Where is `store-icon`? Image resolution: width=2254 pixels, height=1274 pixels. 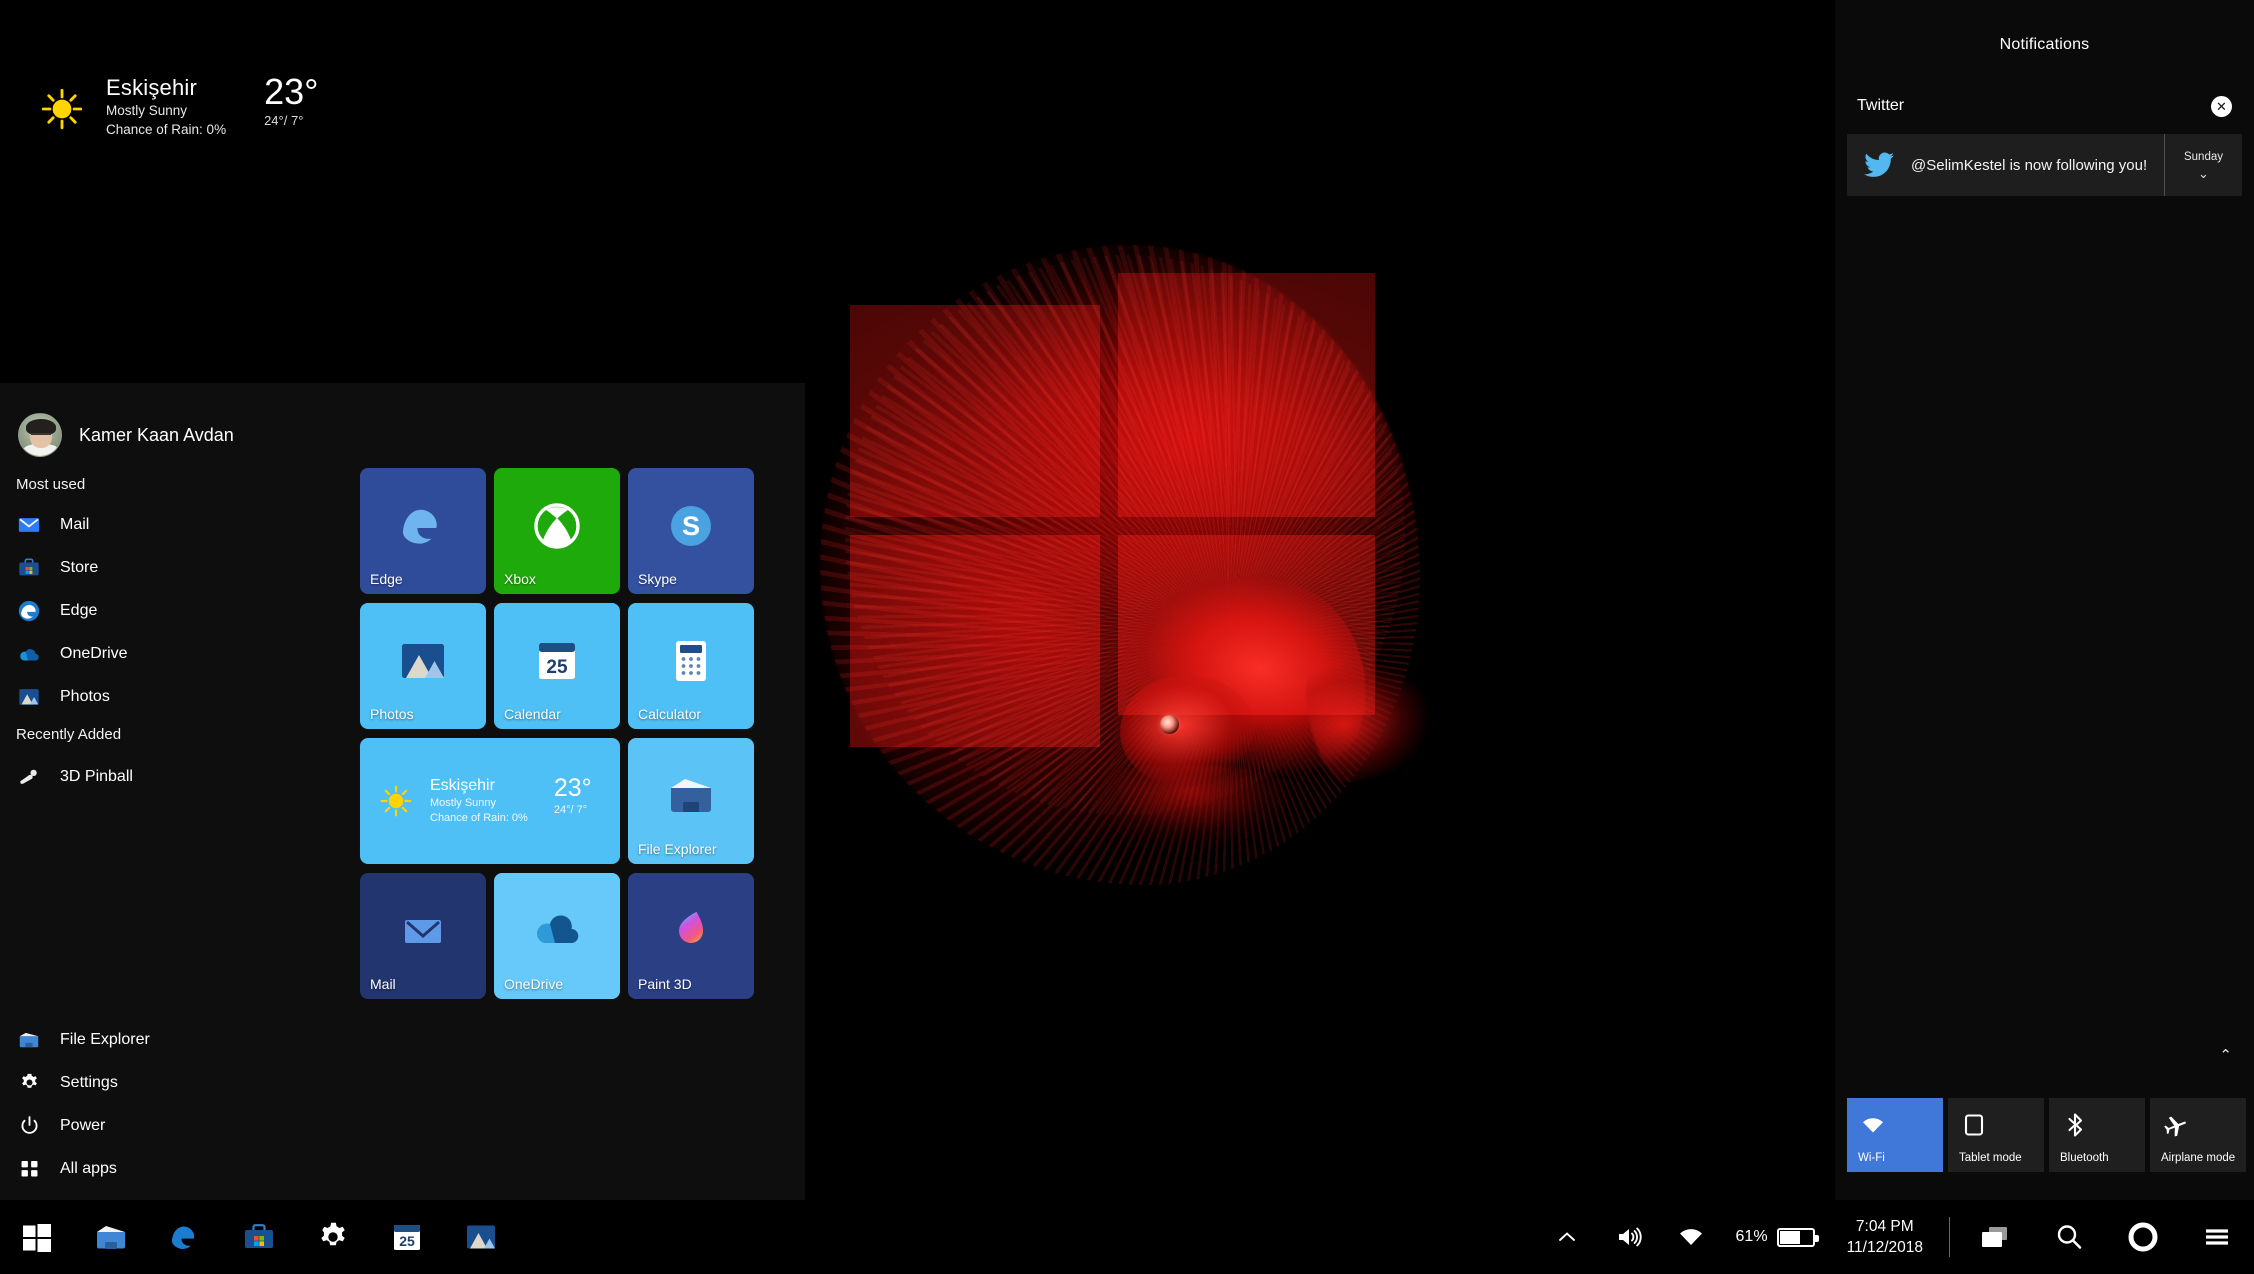
store-icon is located at coordinates (259, 1236).